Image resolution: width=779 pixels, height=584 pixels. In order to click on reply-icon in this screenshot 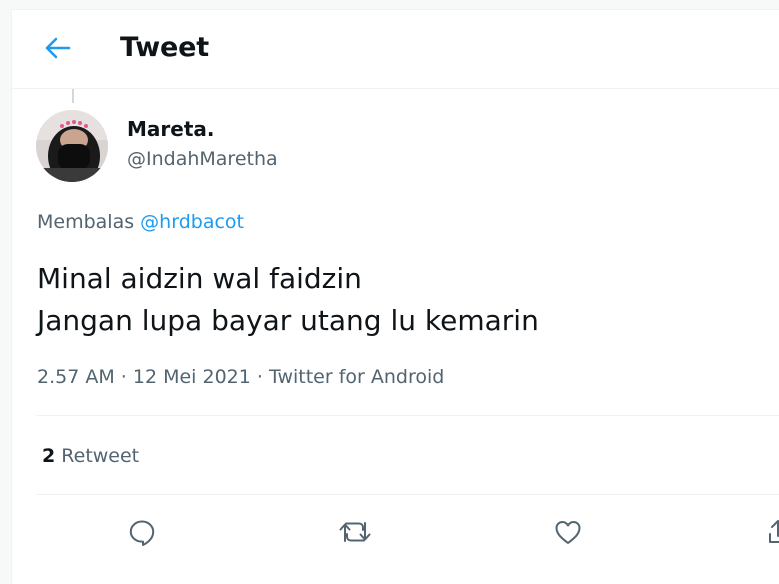, I will do `click(142, 533)`.